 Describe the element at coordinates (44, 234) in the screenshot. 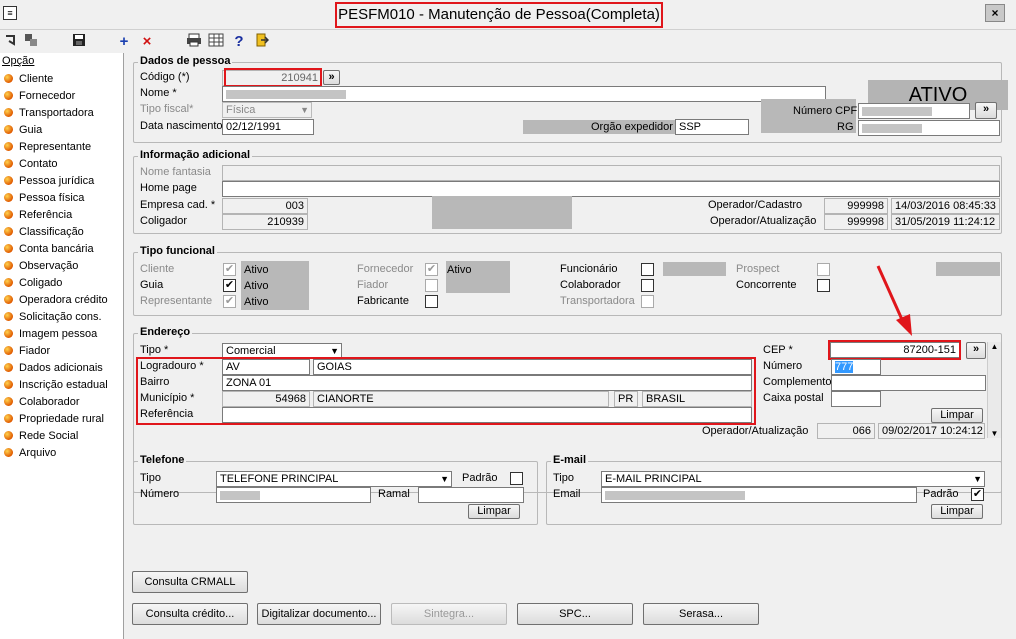

I see `sidebar-item: Classificação` at that location.